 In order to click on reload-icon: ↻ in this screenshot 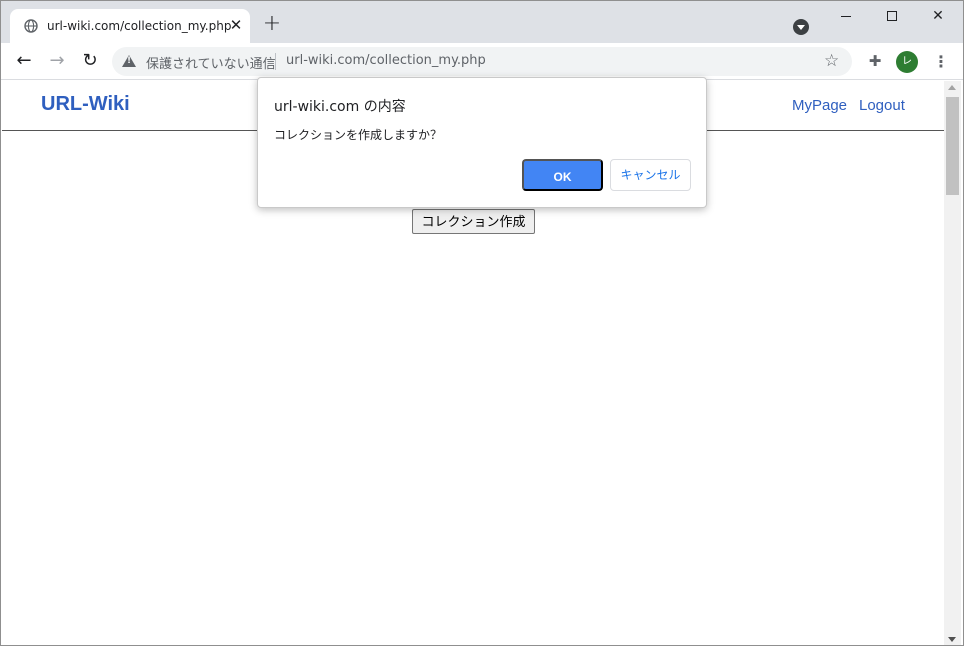, I will do `click(90, 61)`.